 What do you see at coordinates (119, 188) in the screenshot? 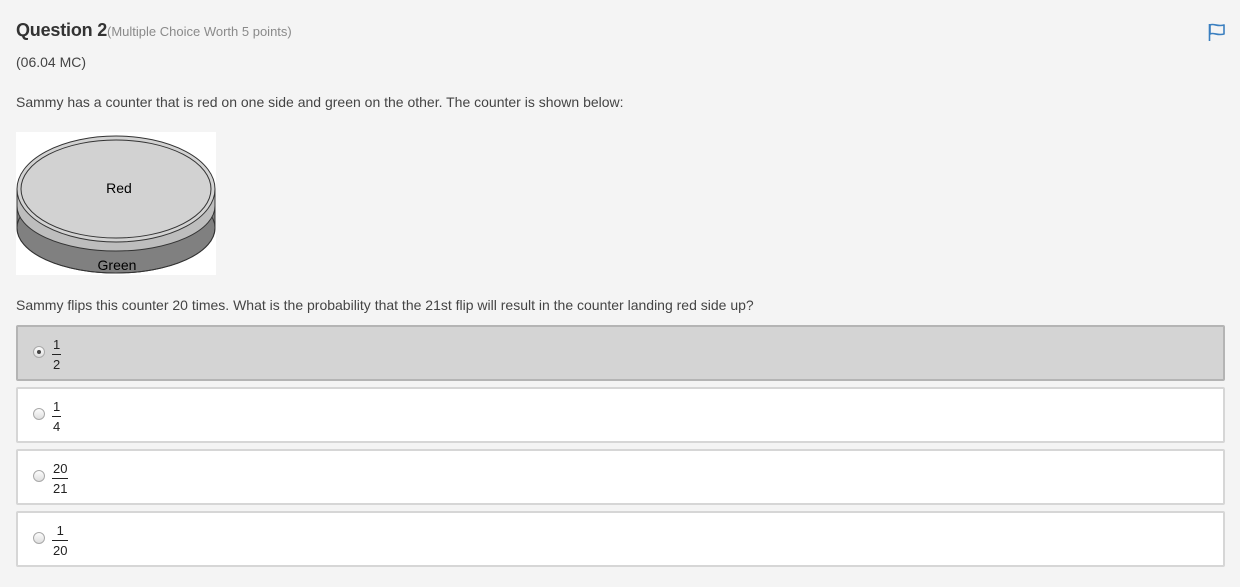
I see `counter-top-label: Red` at bounding box center [119, 188].